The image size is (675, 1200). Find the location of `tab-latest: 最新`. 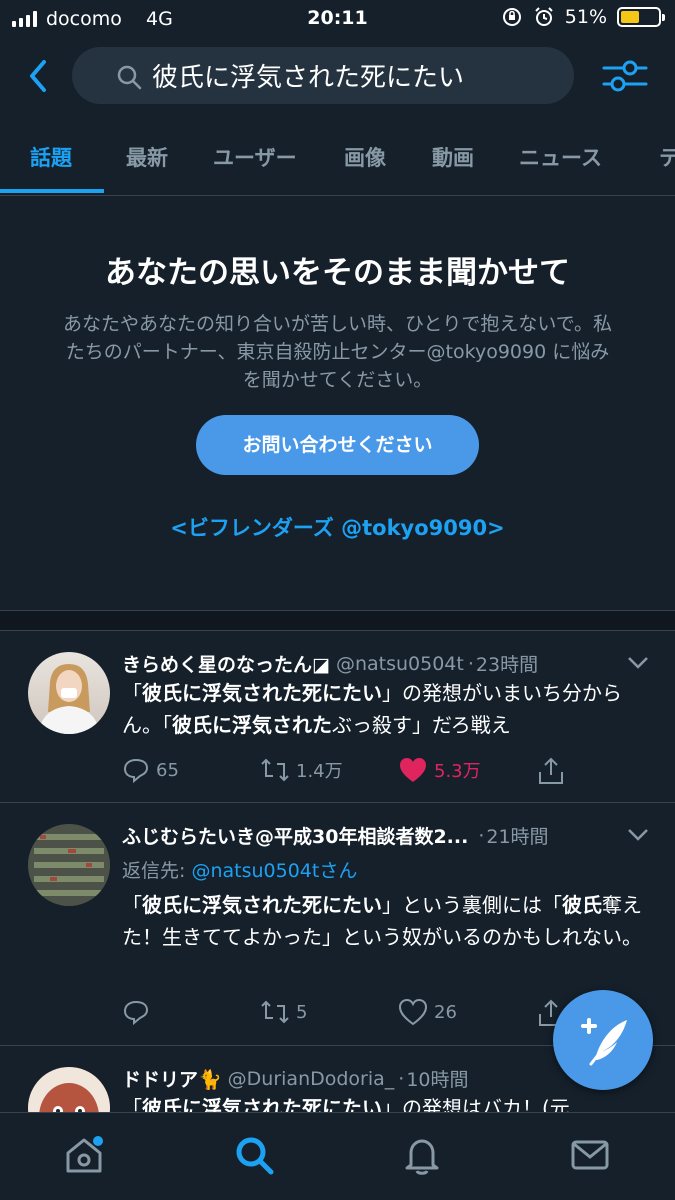

tab-latest: 最新 is located at coordinates (147, 157).